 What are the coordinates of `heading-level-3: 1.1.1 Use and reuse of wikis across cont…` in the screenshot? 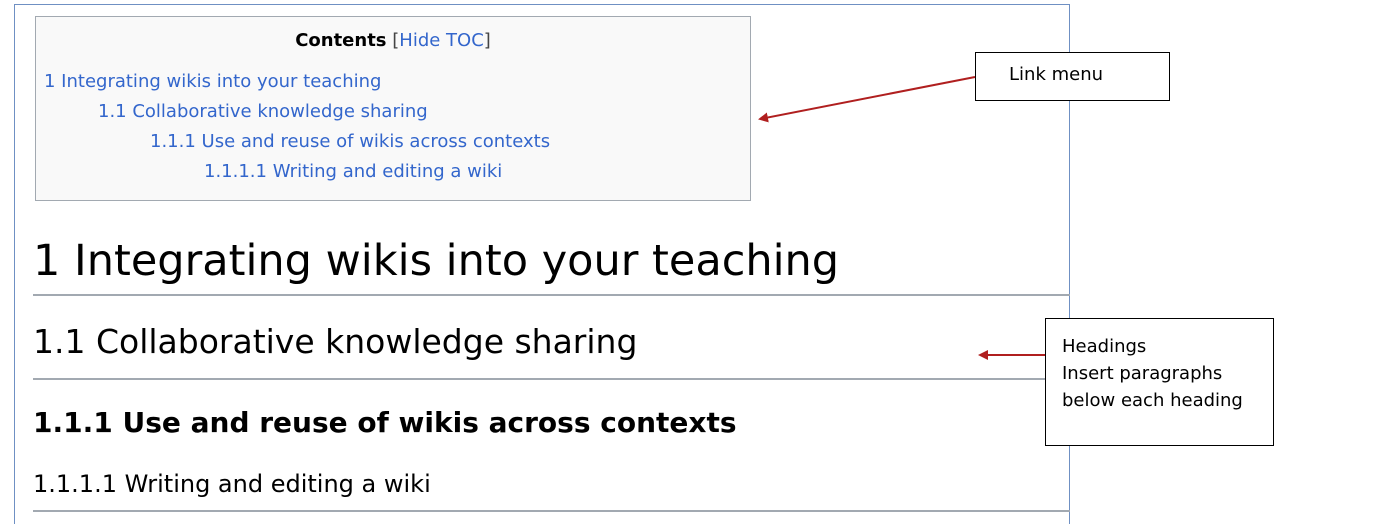 It's located at (385, 422).